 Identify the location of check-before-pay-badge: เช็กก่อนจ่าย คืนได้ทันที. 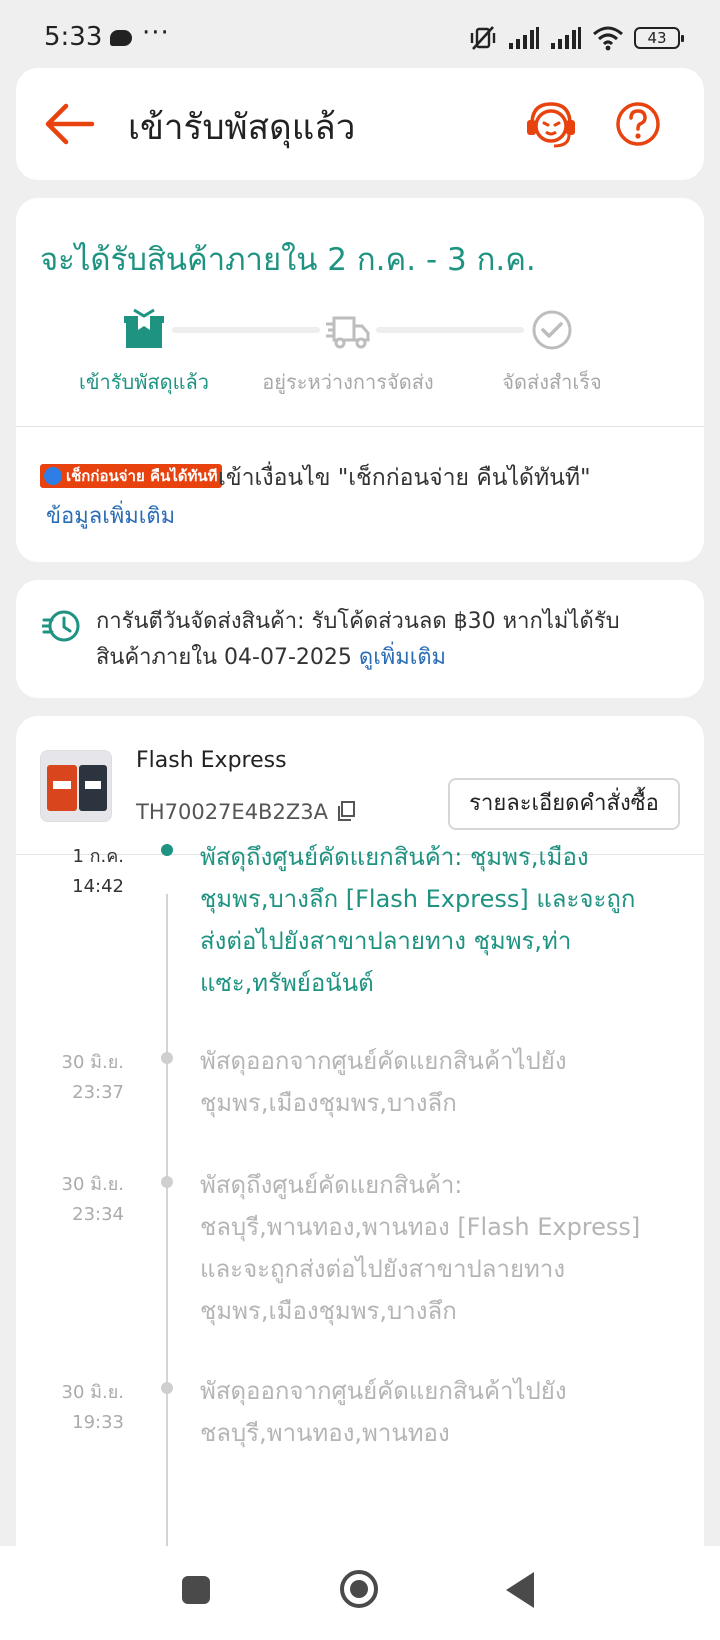
(131, 476).